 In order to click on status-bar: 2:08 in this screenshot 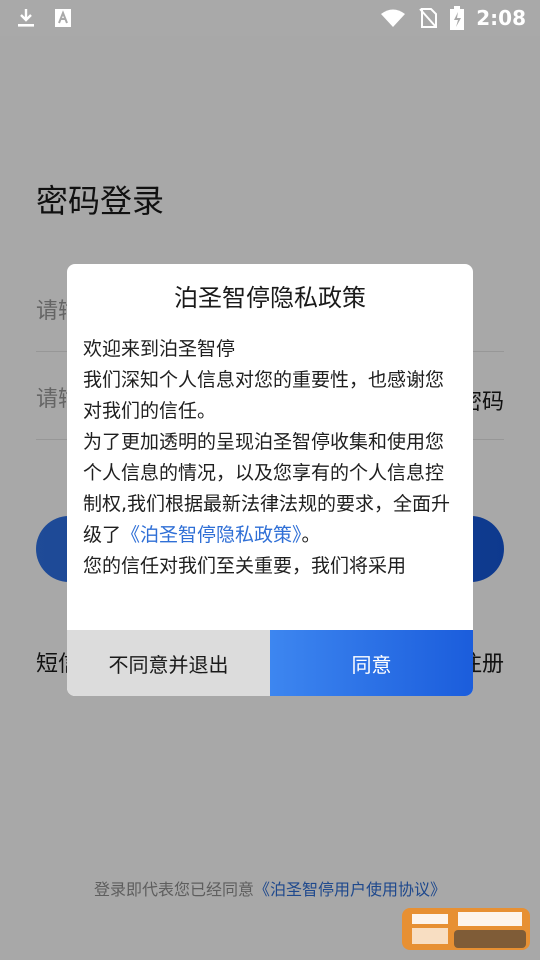, I will do `click(270, 18)`.